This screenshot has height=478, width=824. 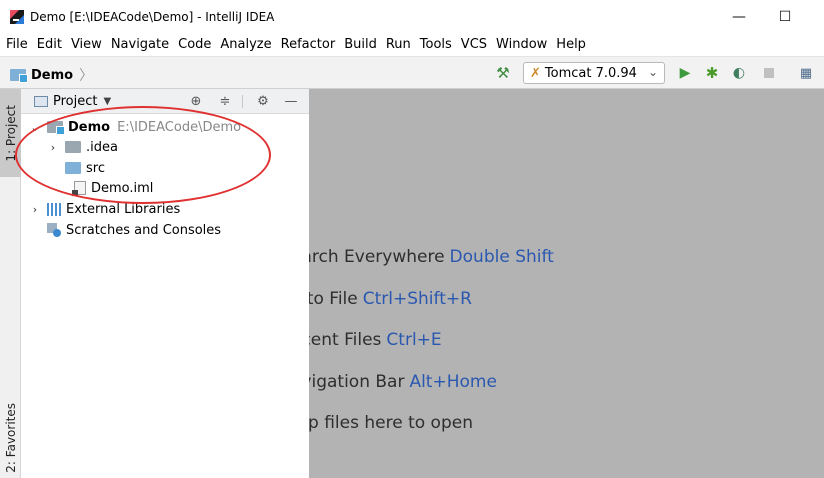 I want to click on breadcrumb-label: Demo, so click(x=52, y=75).